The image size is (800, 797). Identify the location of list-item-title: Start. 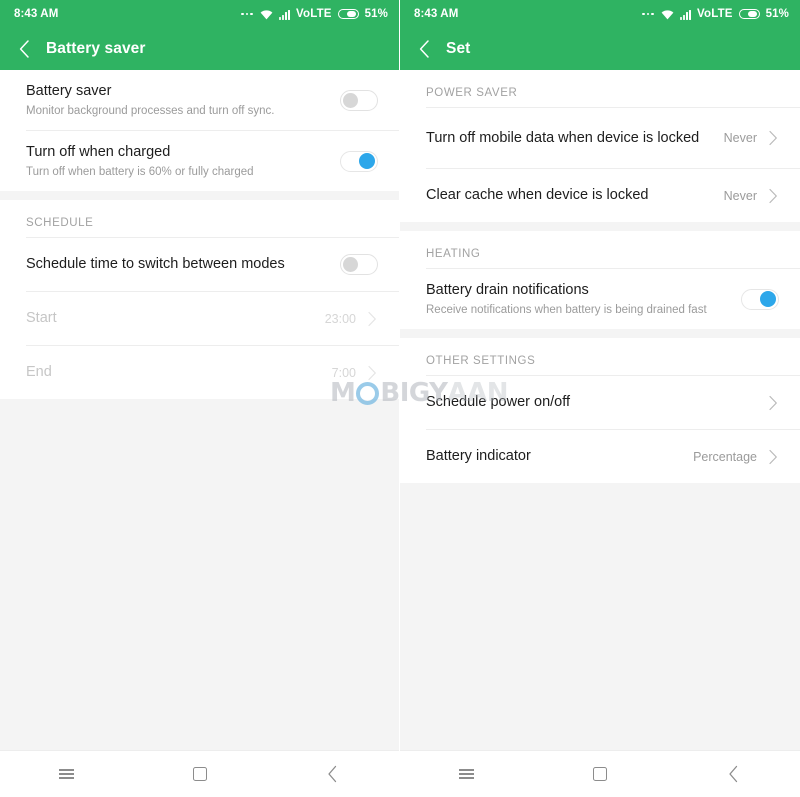
(41, 318).